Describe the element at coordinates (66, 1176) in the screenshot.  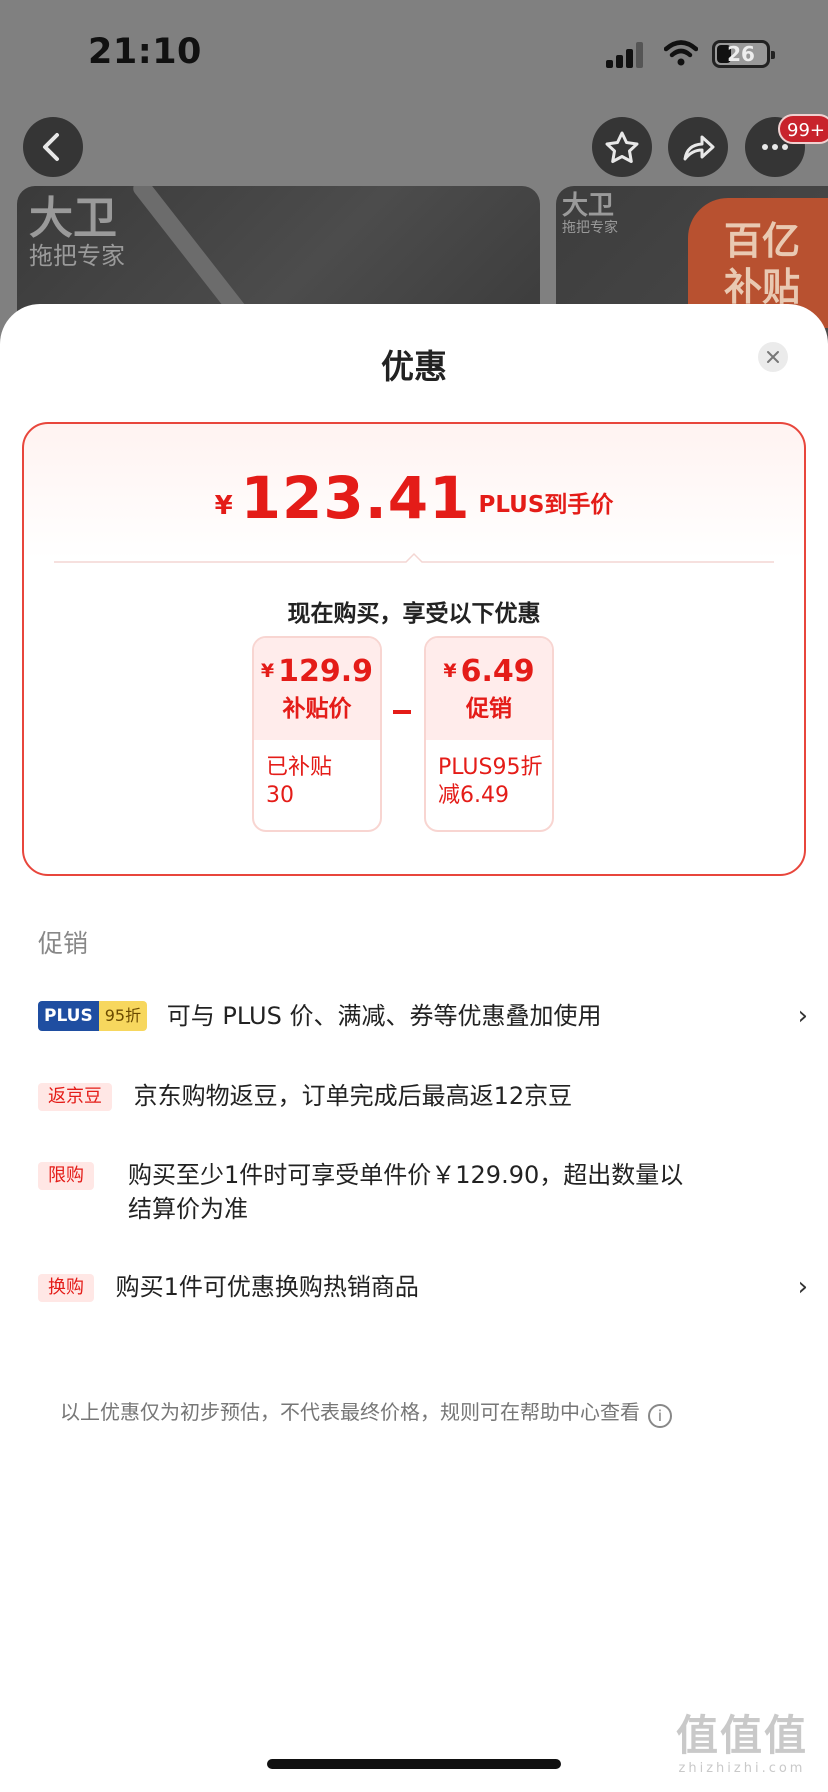
I see `limit-tag: 限购` at that location.